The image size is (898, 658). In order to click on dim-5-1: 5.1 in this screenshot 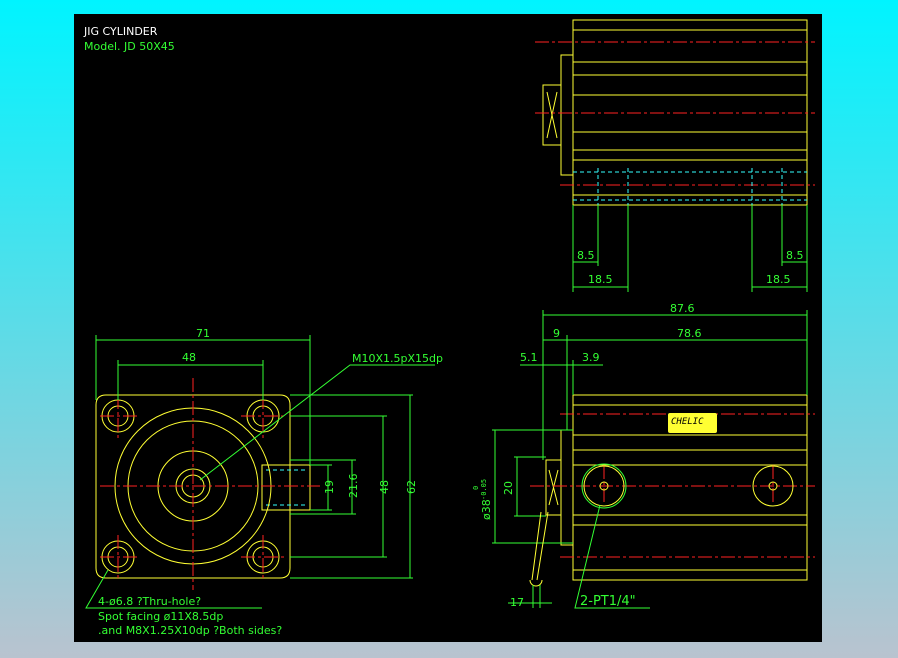, I will do `click(529, 357)`.